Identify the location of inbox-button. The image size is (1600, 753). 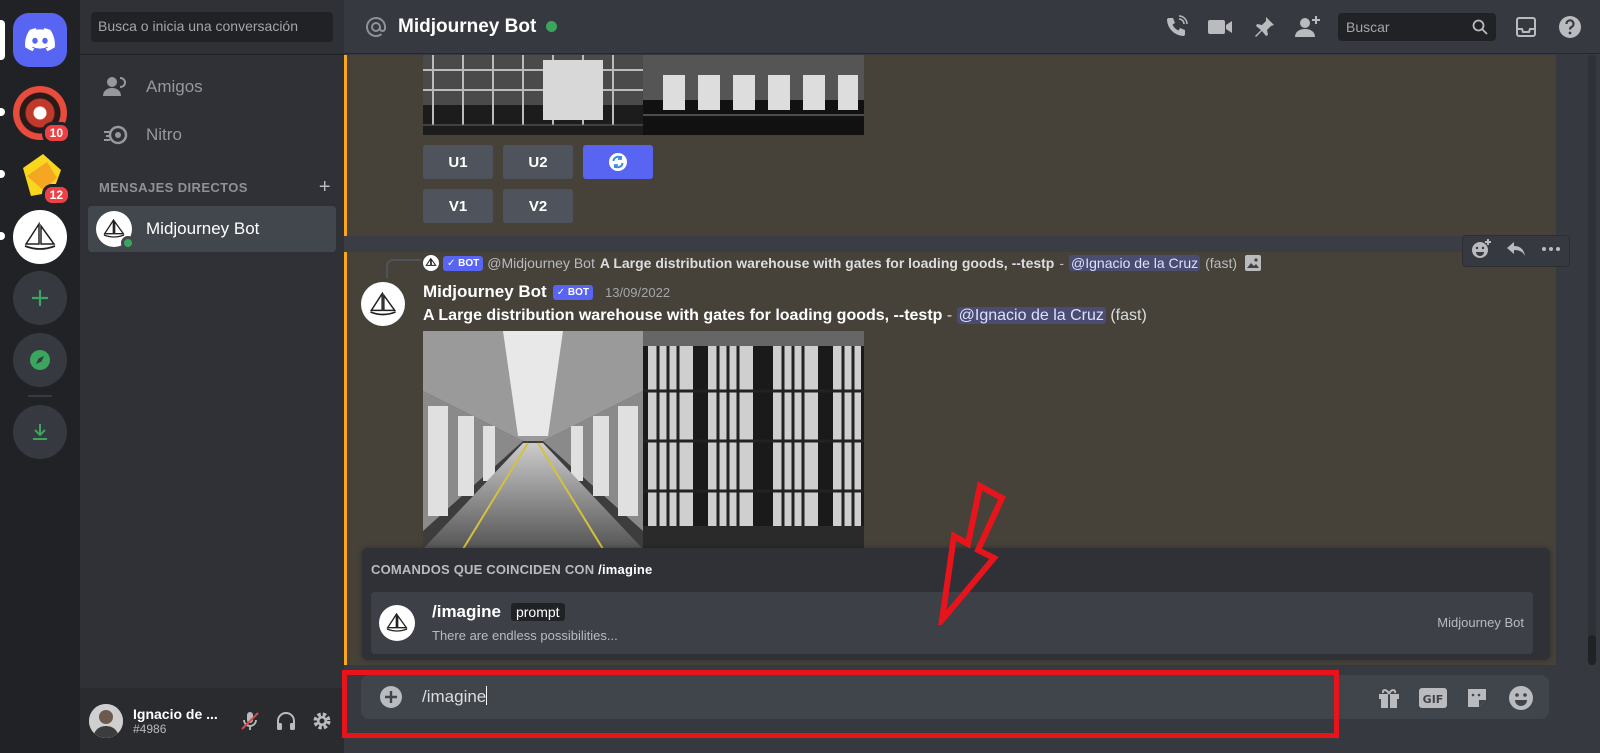
(1526, 27).